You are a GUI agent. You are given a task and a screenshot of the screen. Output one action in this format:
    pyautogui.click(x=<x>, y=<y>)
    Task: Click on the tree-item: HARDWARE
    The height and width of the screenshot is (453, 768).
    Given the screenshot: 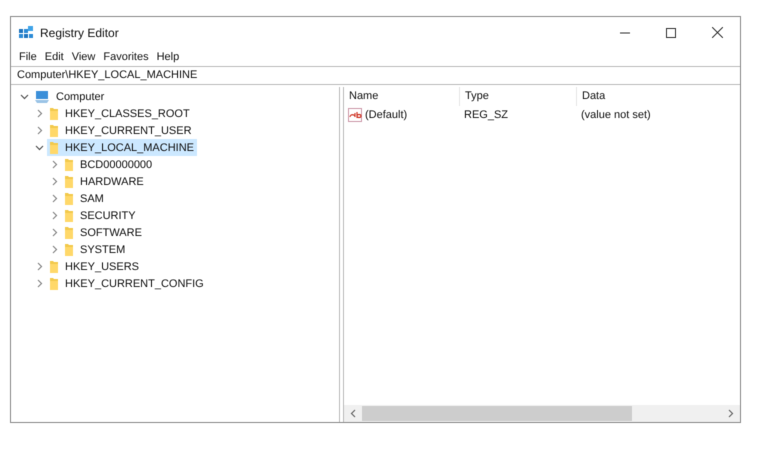 What is the action you would take?
    pyautogui.click(x=104, y=181)
    